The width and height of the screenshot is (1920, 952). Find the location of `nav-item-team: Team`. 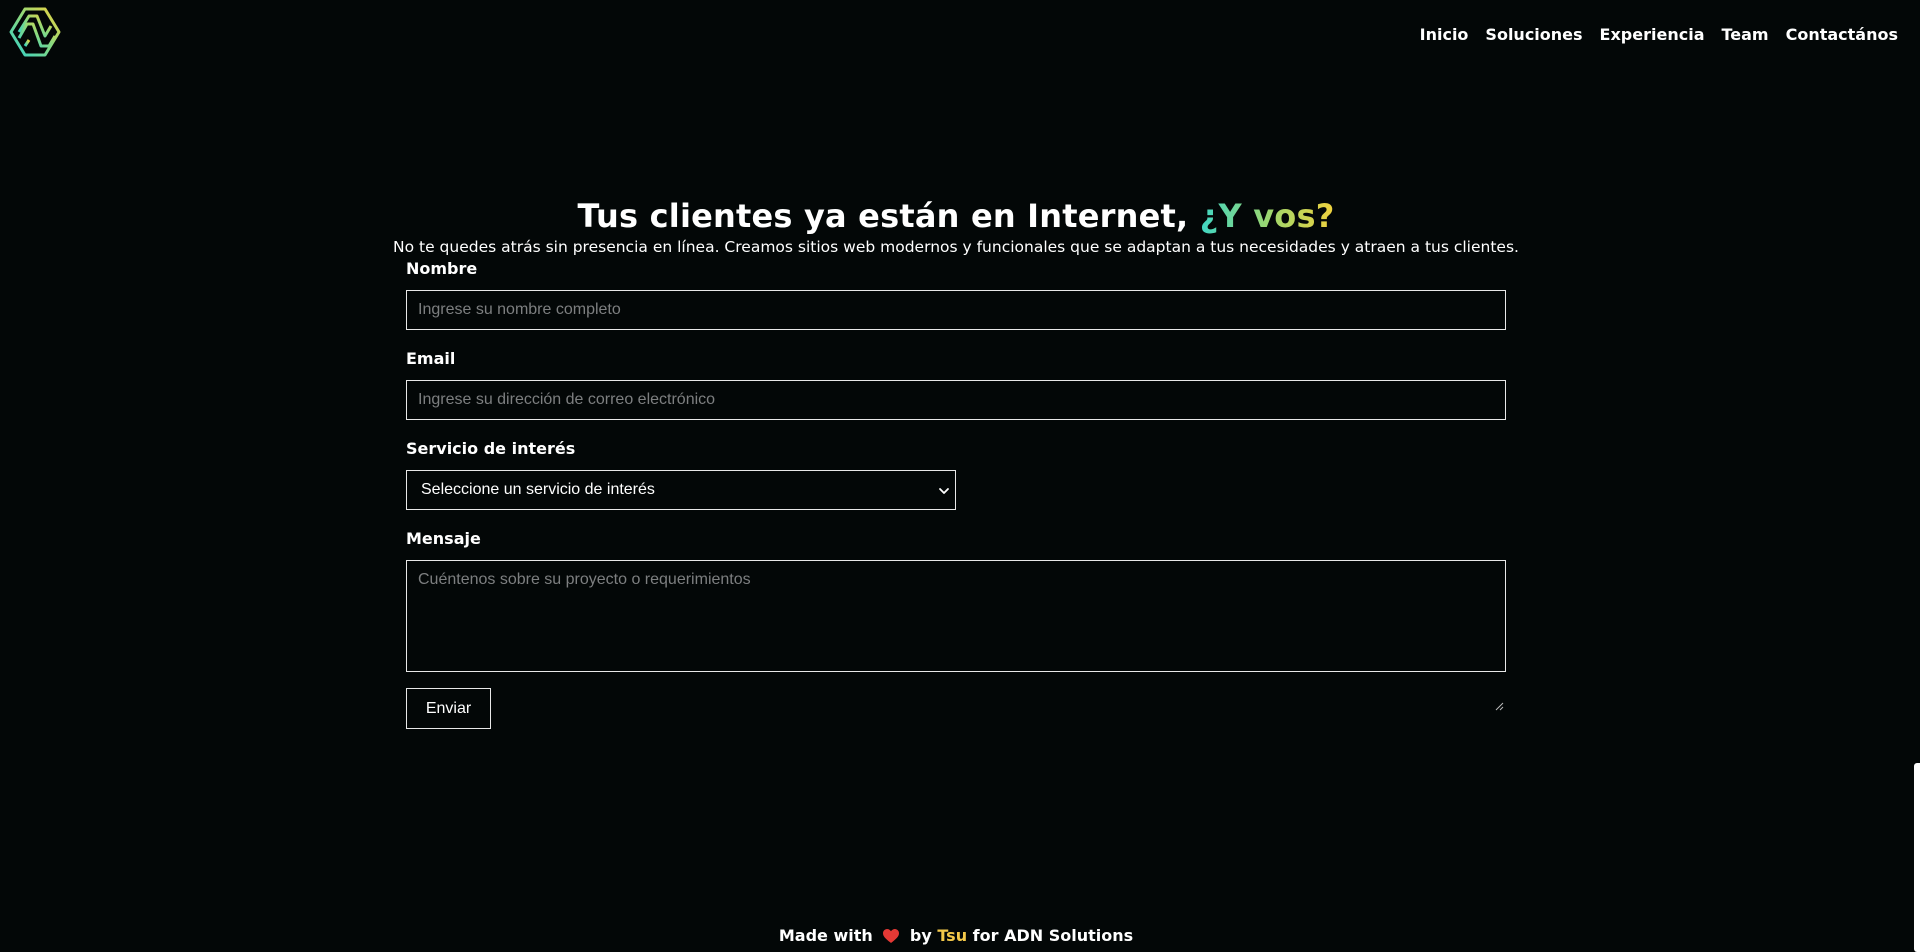

nav-item-team: Team is located at coordinates (1744, 35).